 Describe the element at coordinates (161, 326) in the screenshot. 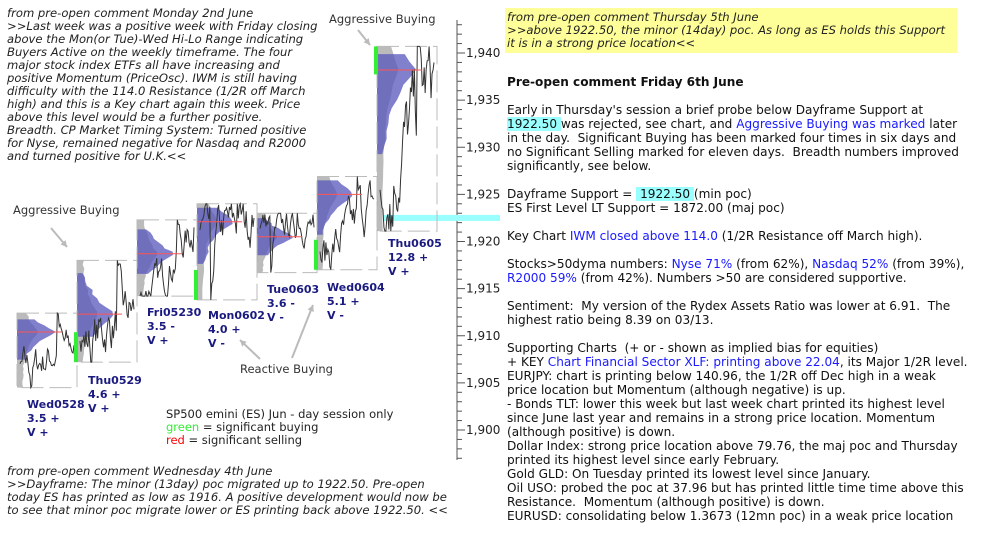

I see `day-label-l2: 3.5 -` at that location.